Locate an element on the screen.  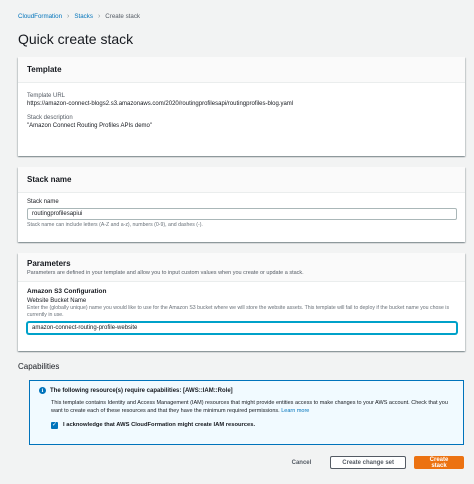
create-change-set-button: Create change set is located at coordinates (368, 462).